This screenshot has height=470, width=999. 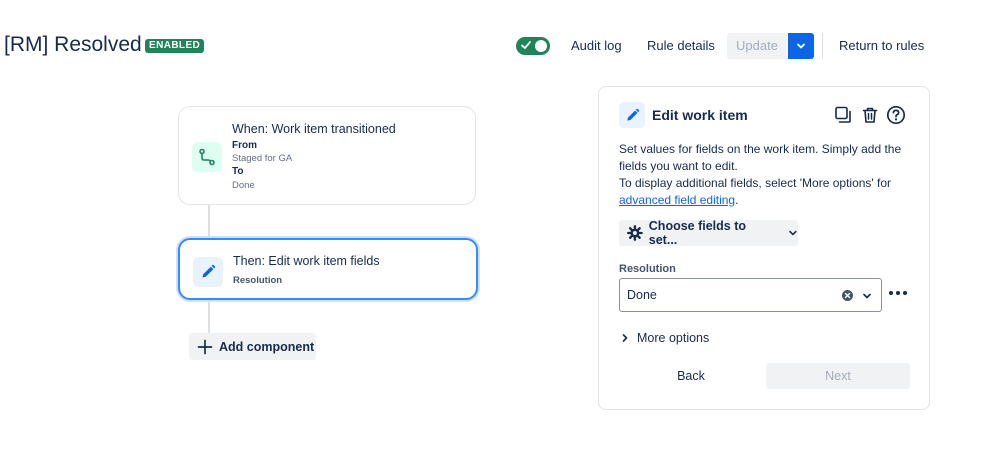 I want to click on resolution-select: Done, so click(x=750, y=295).